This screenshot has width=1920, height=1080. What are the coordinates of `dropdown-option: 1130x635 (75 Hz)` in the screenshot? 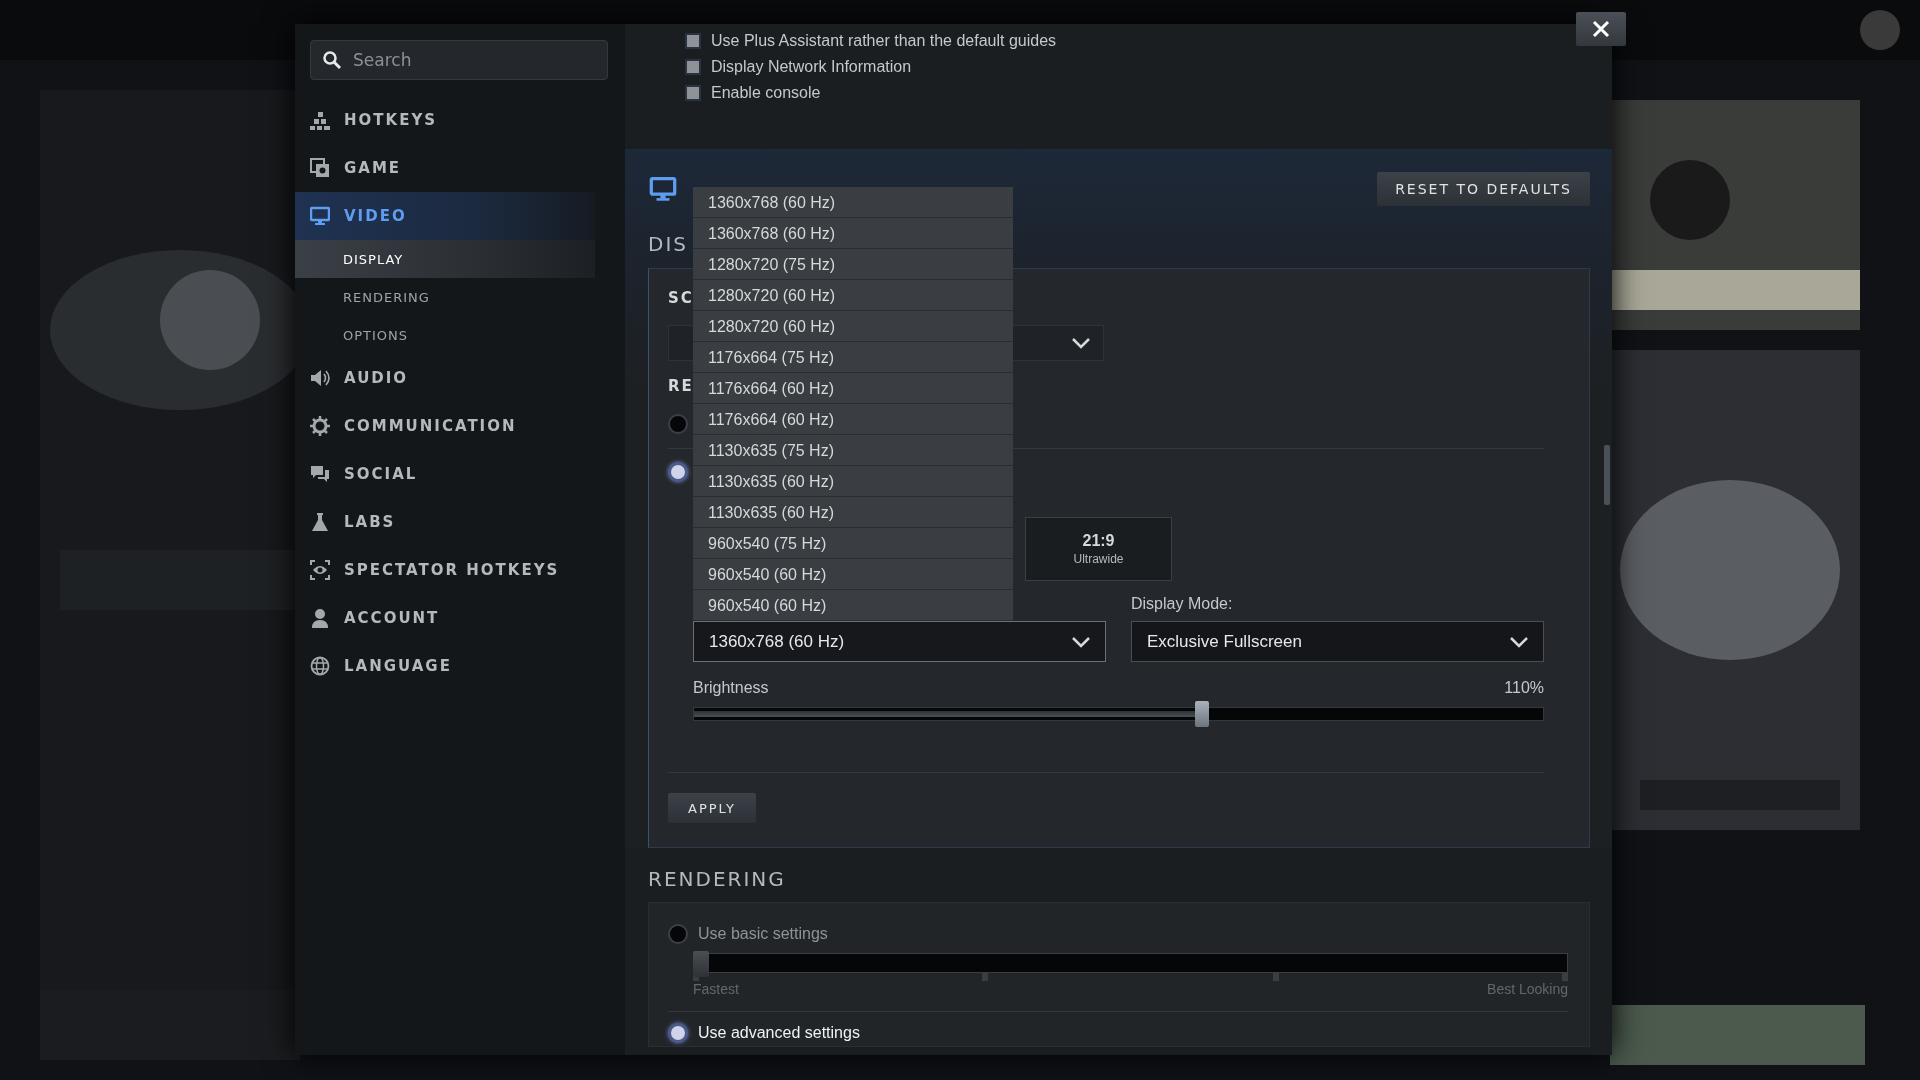 It's located at (853, 450).